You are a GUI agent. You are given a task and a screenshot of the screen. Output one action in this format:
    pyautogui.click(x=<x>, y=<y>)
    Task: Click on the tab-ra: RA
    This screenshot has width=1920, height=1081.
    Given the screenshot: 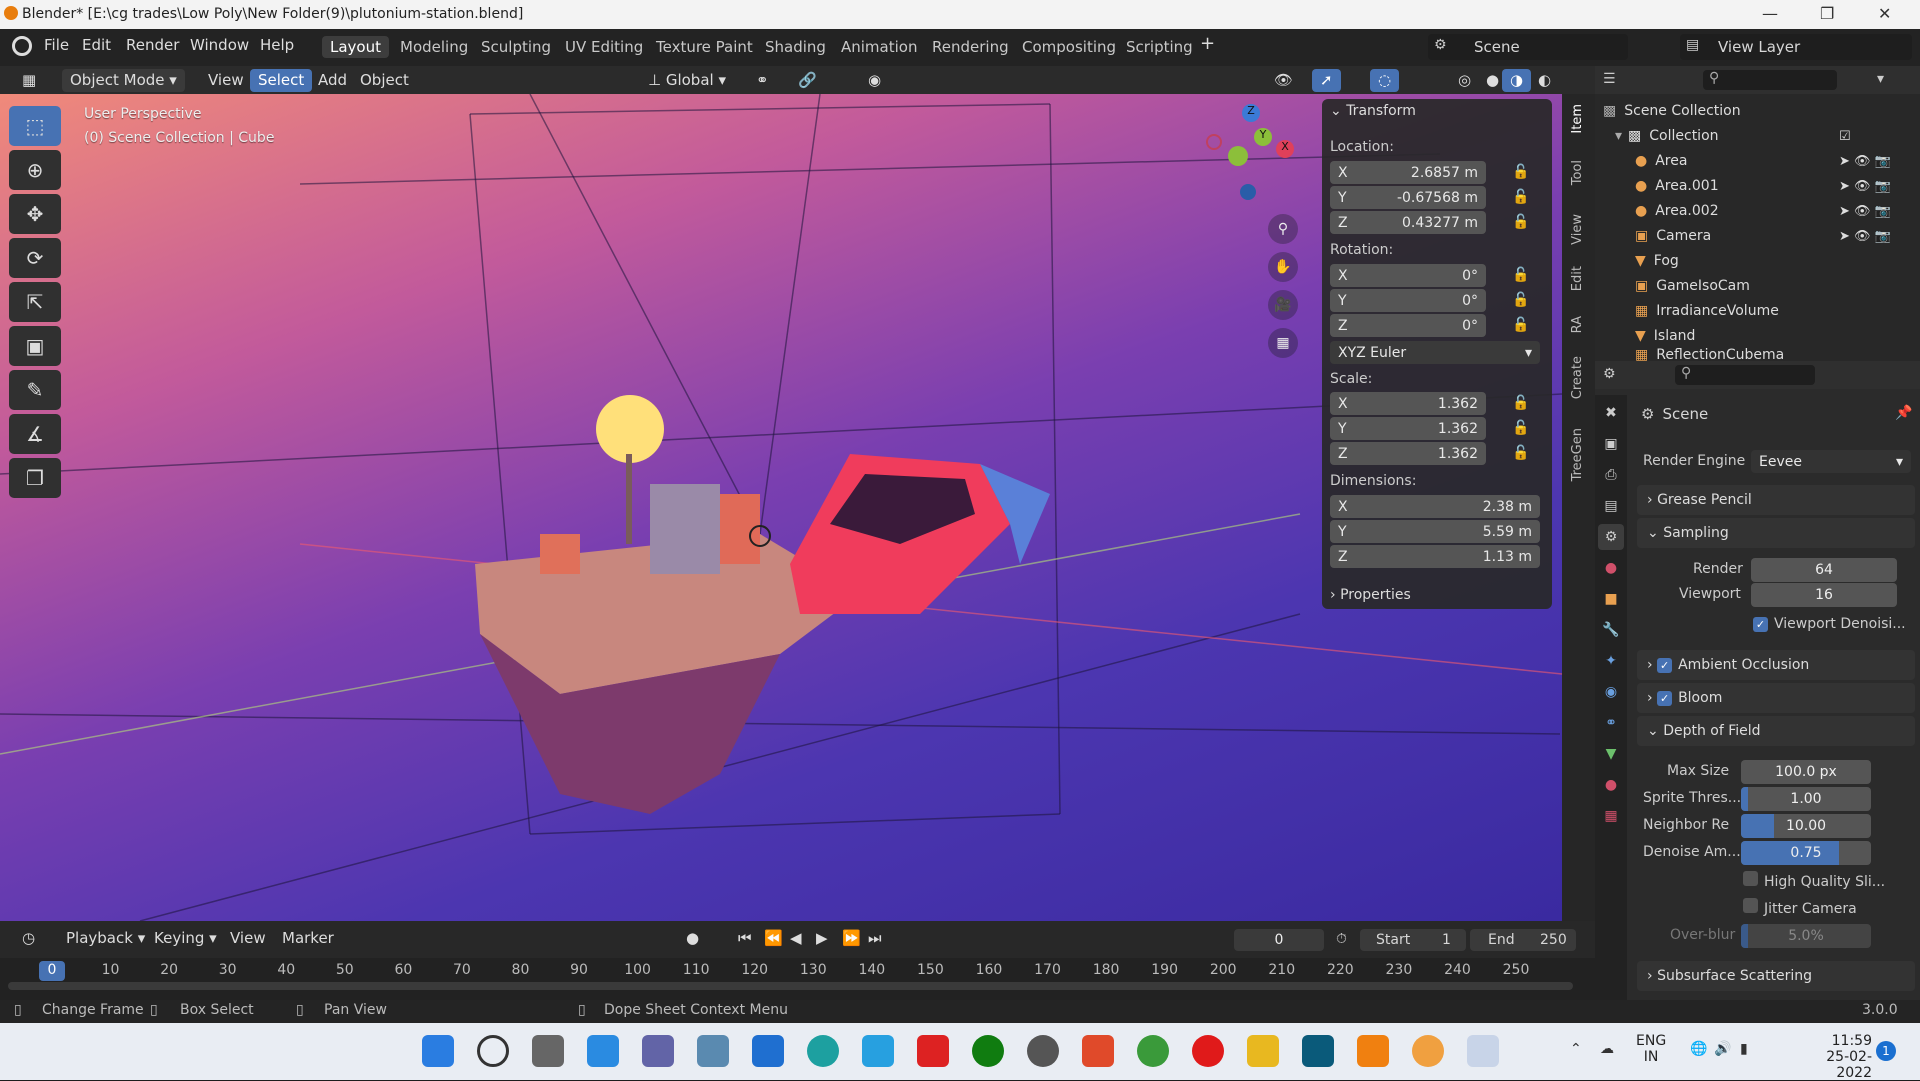 What is the action you would take?
    pyautogui.click(x=1577, y=324)
    